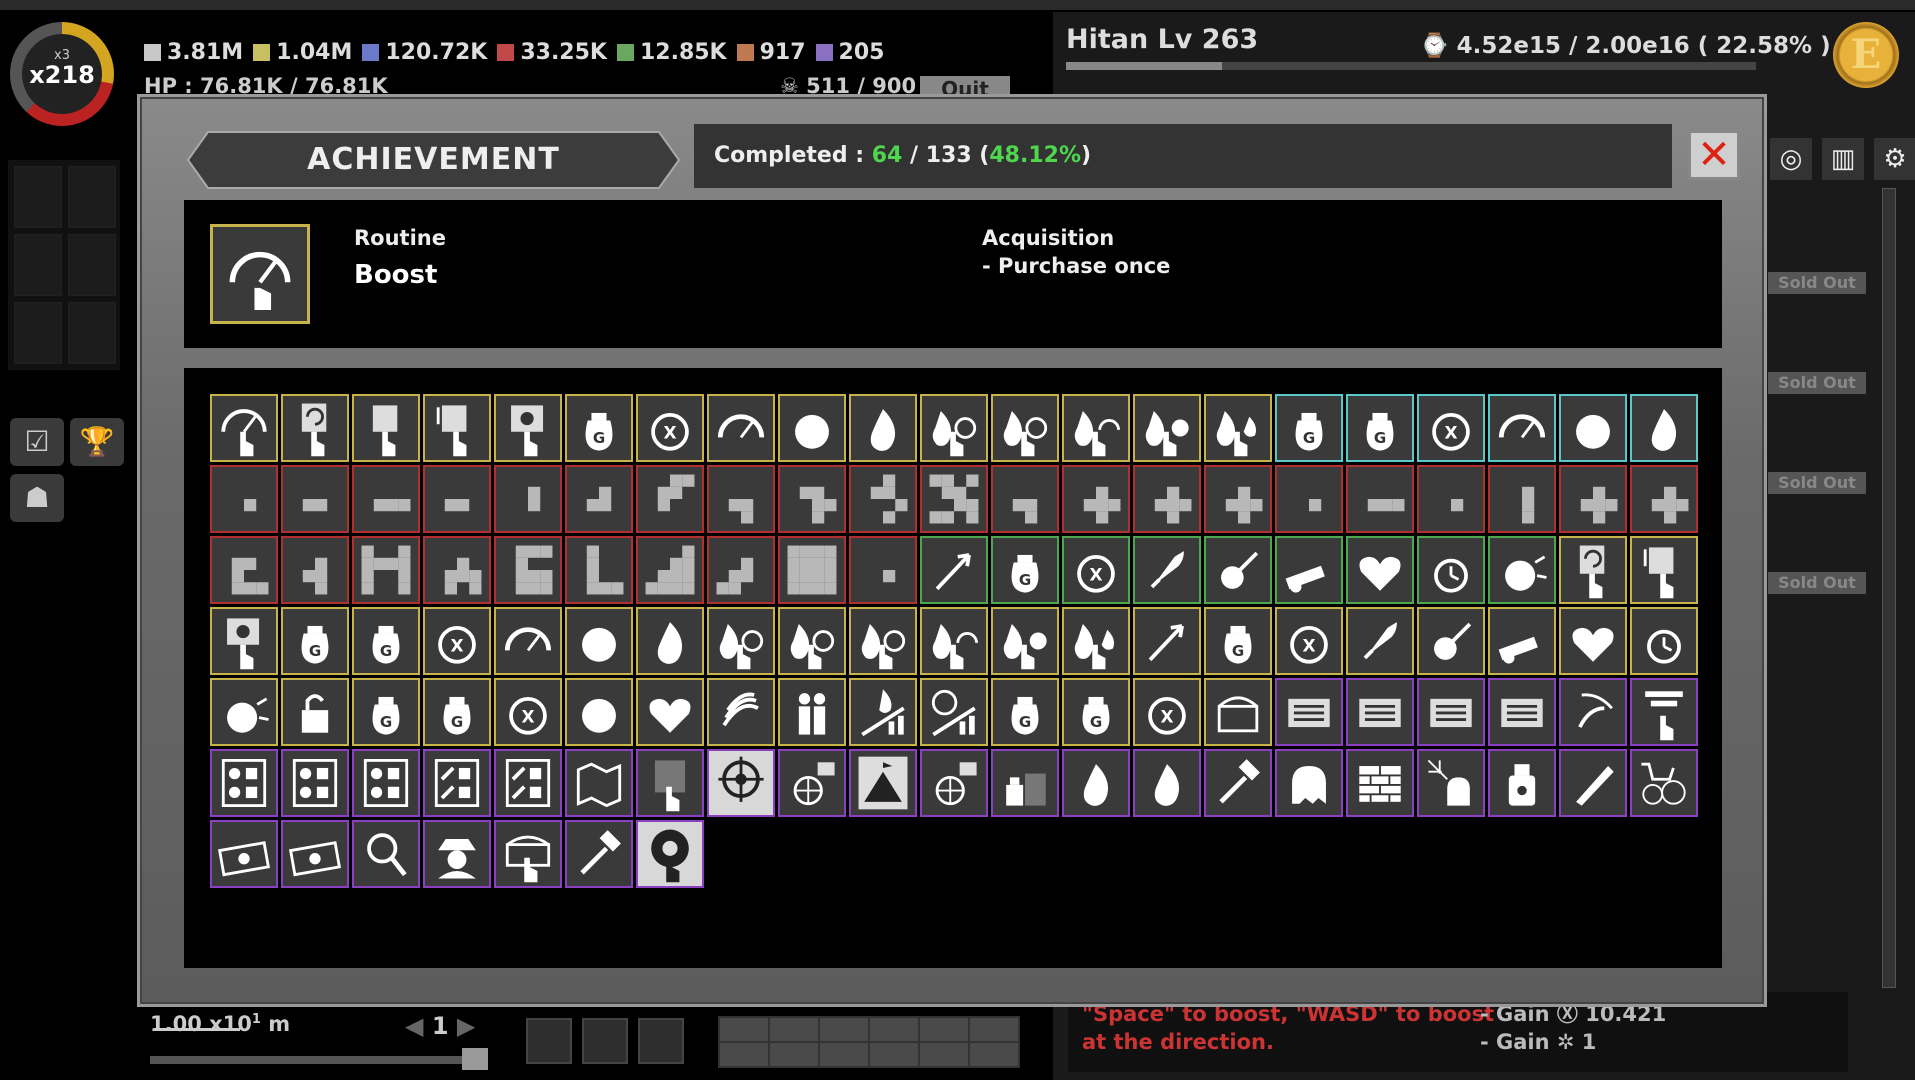  Describe the element at coordinates (315, 1060) in the screenshot. I see `zoom-slider` at that location.